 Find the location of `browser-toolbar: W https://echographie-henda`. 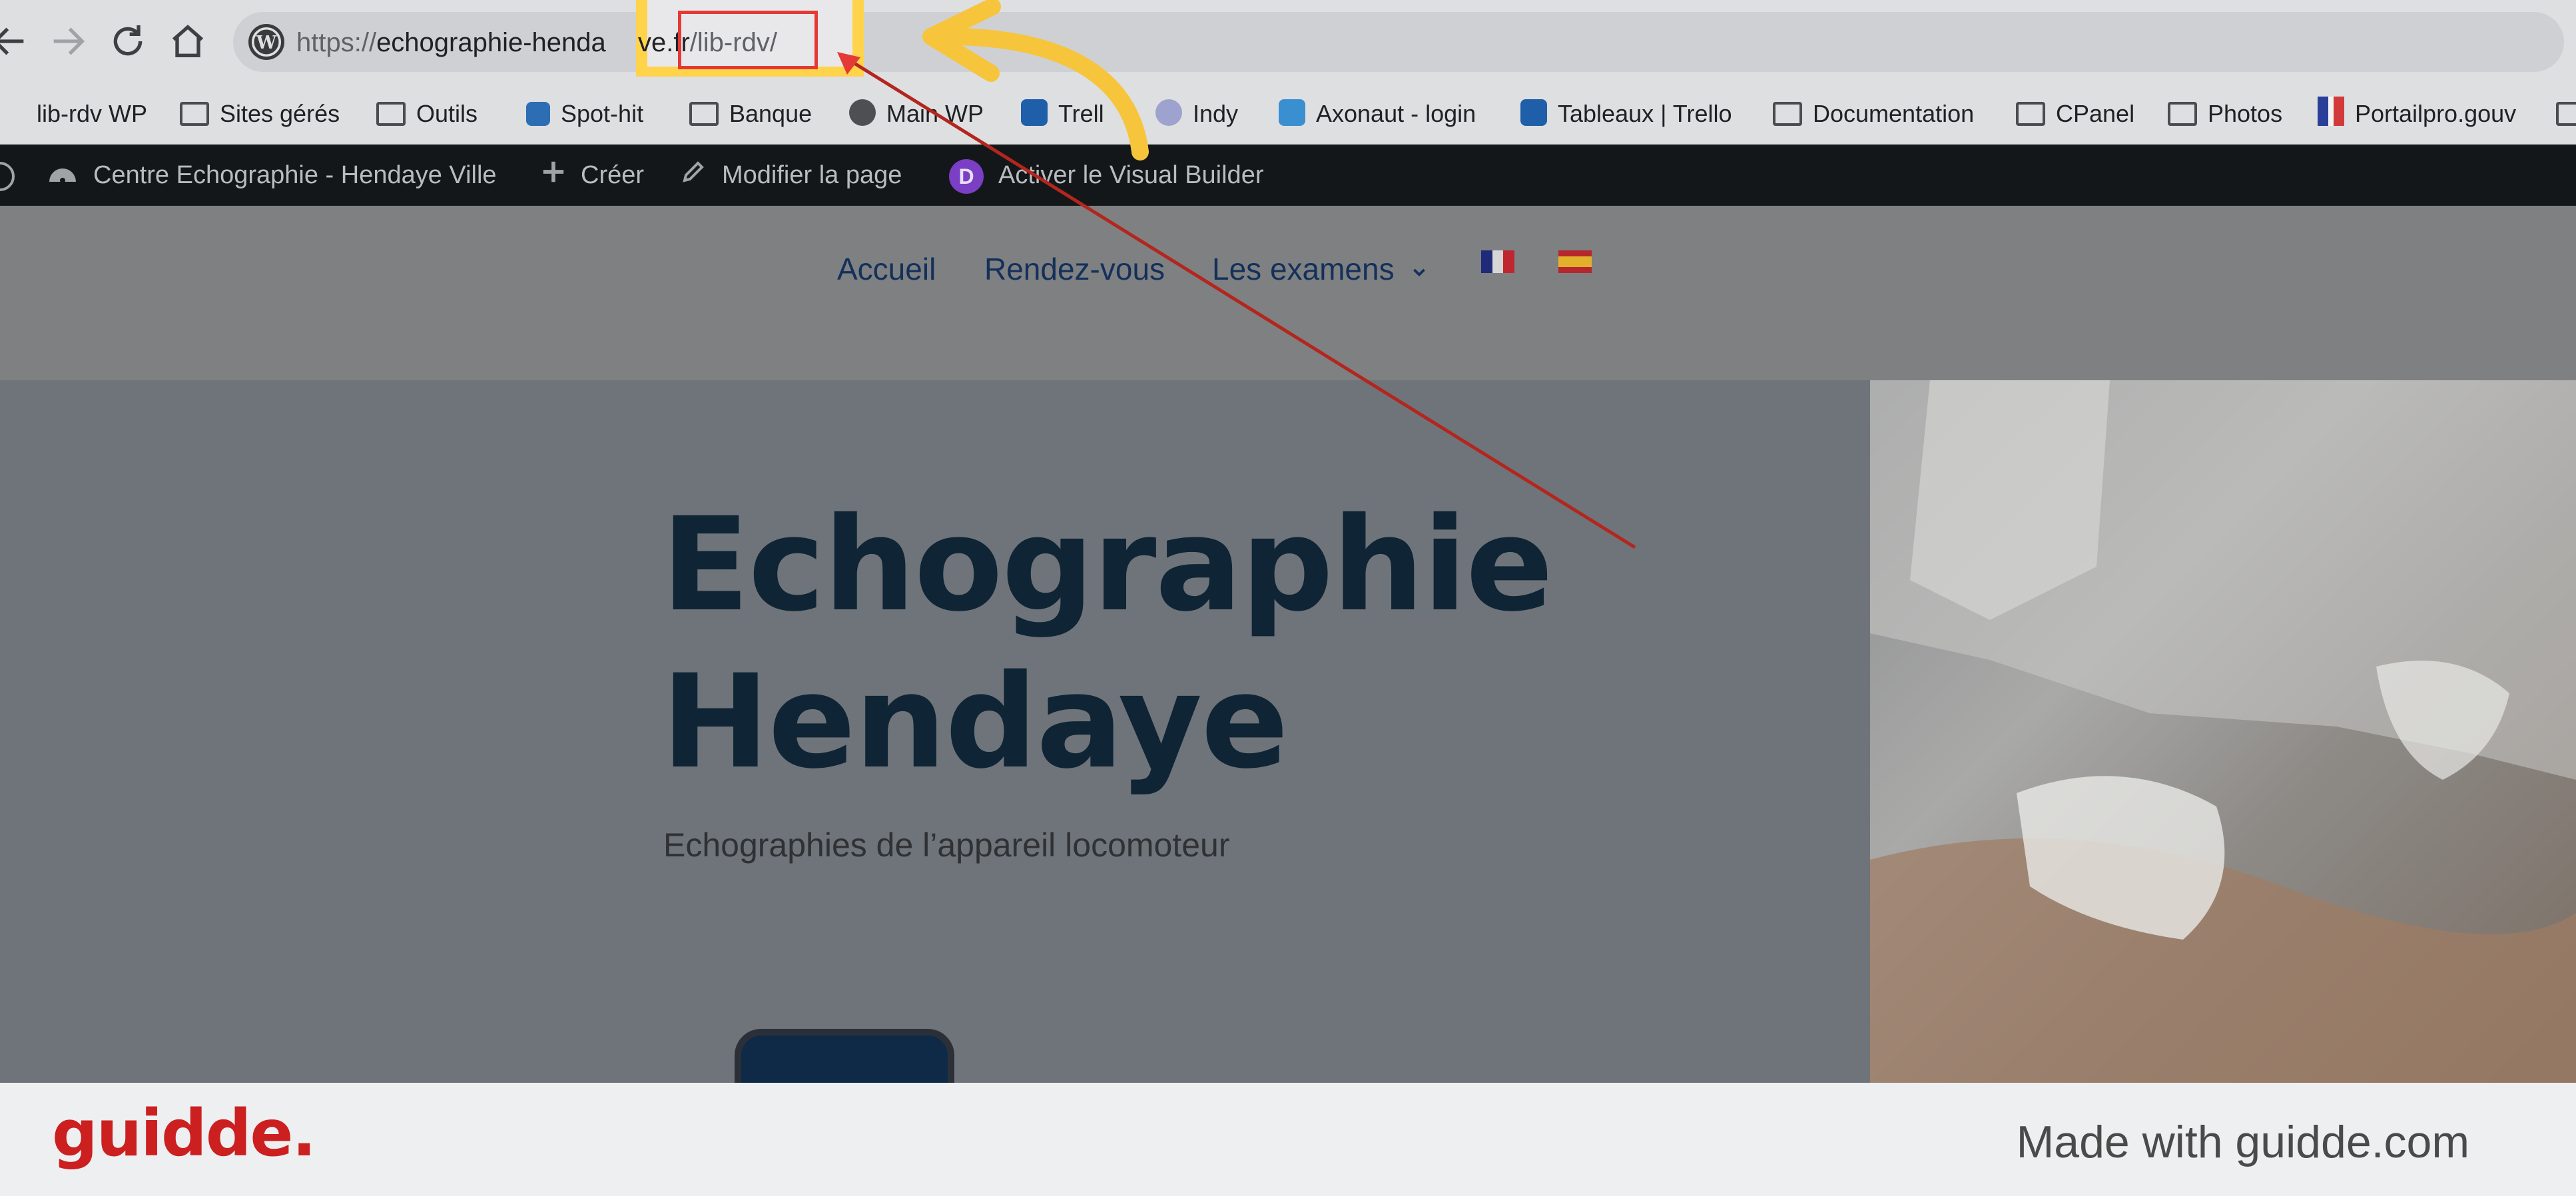

browser-toolbar: W https://echographie-henda is located at coordinates (1288, 42).